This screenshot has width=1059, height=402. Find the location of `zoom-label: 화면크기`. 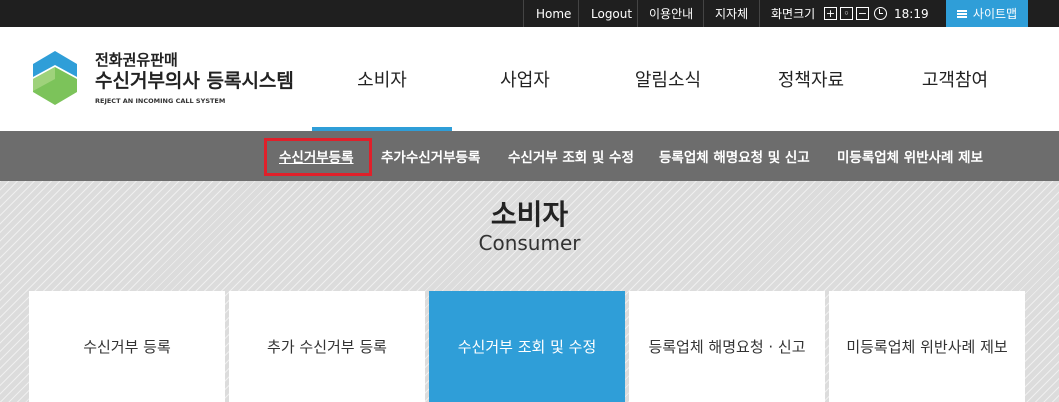

zoom-label: 화면크기 is located at coordinates (793, 14).